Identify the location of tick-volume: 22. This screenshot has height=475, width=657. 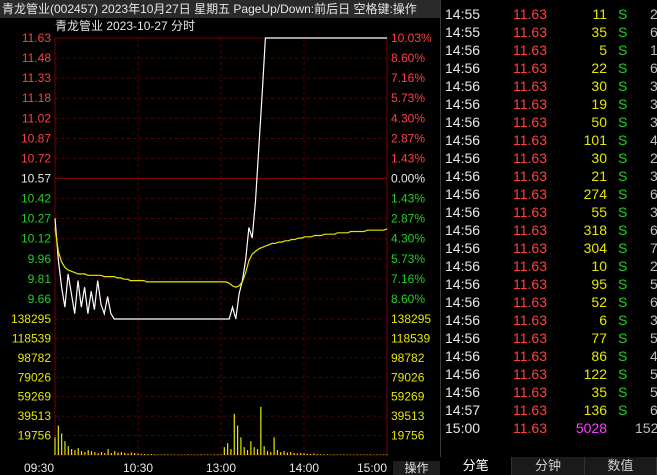
(599, 68).